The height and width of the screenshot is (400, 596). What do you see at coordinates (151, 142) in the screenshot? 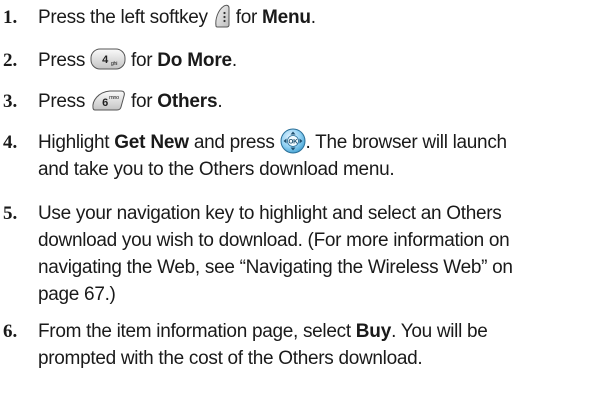
I see `get-new-label: Get New` at bounding box center [151, 142].